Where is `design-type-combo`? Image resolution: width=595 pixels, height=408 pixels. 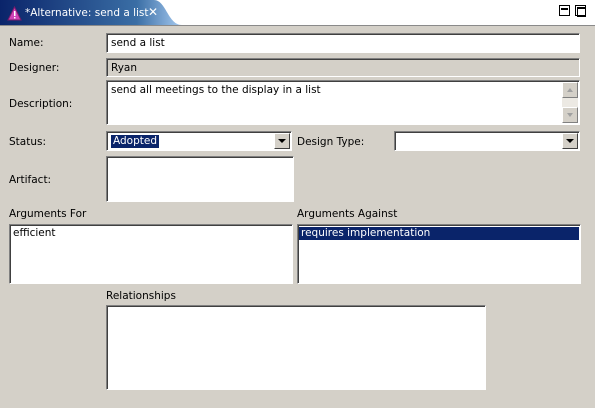
design-type-combo is located at coordinates (487, 141).